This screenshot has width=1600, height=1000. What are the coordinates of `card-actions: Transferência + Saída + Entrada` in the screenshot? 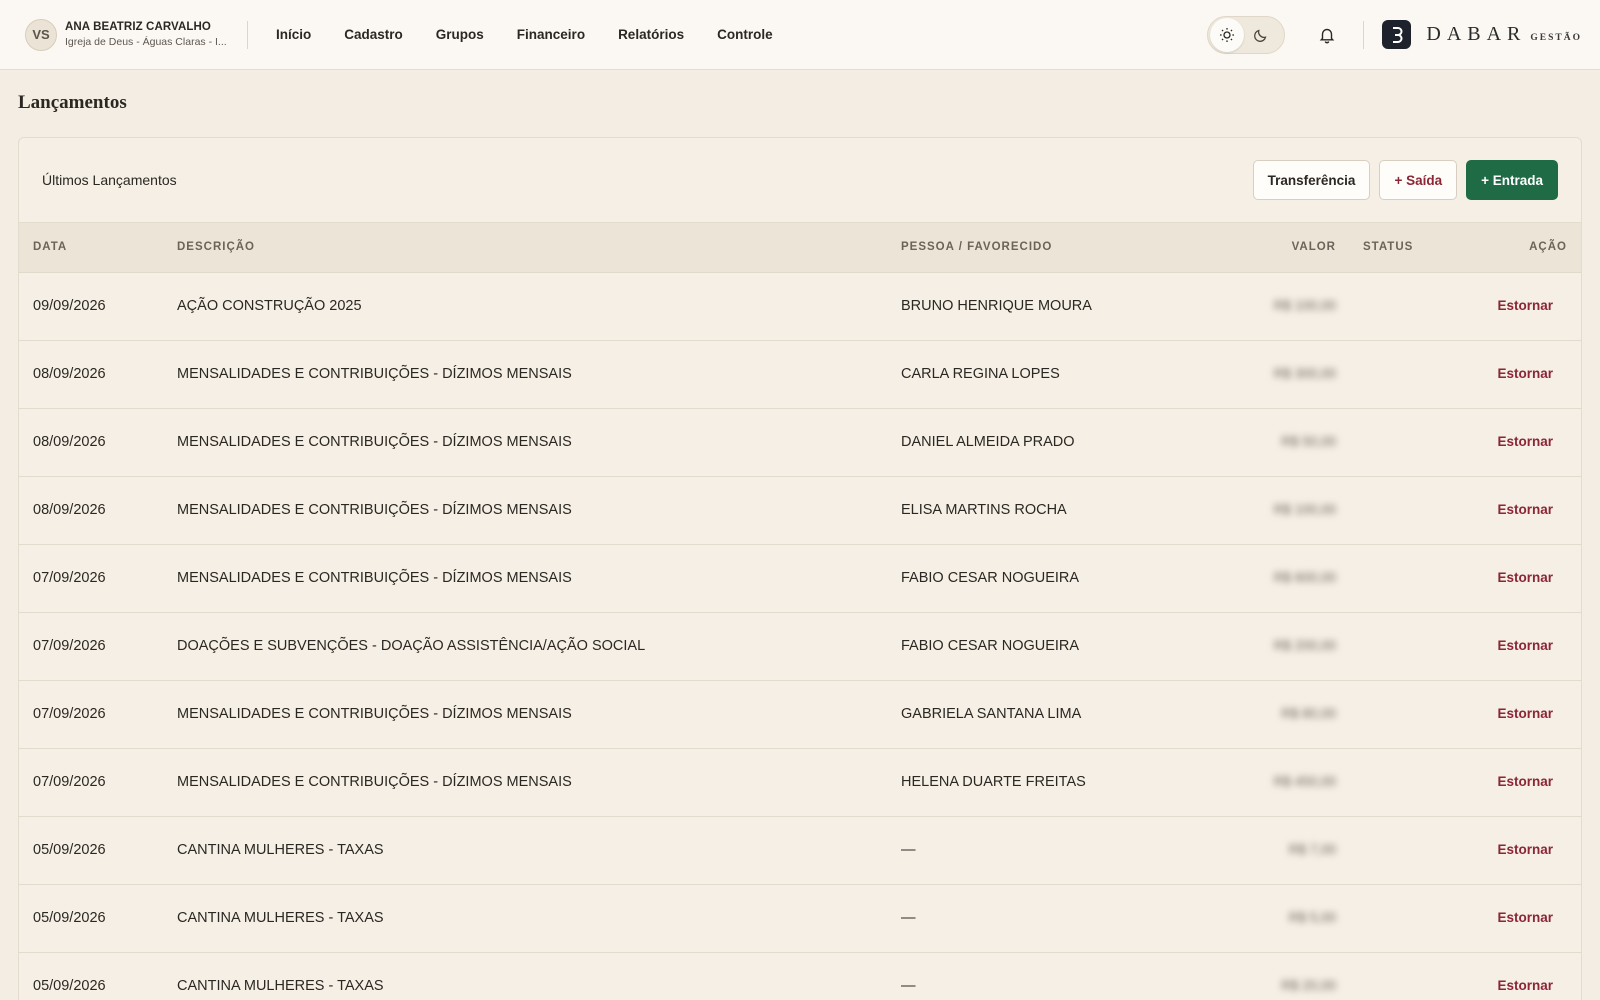 It's located at (1405, 180).